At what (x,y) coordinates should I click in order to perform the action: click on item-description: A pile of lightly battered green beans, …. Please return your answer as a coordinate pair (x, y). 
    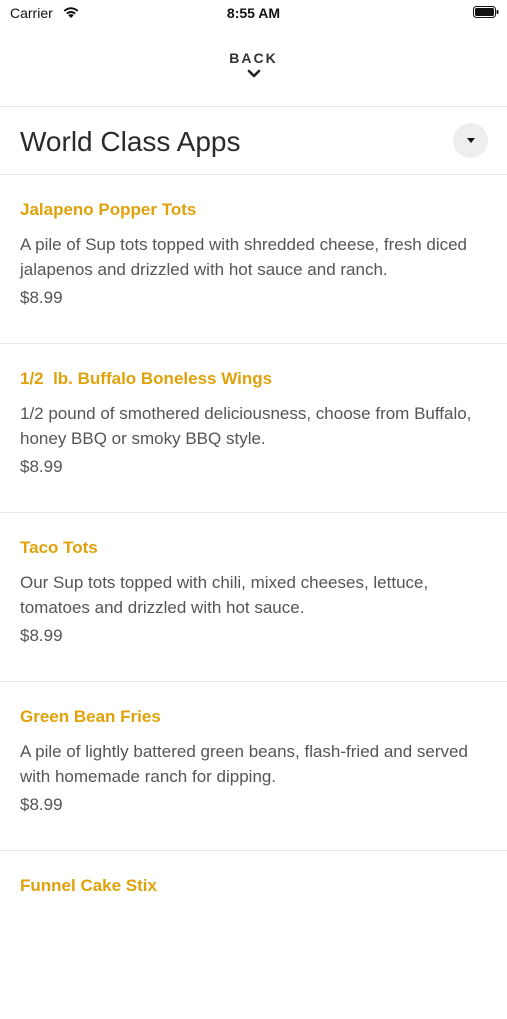
    Looking at the image, I should click on (244, 764).